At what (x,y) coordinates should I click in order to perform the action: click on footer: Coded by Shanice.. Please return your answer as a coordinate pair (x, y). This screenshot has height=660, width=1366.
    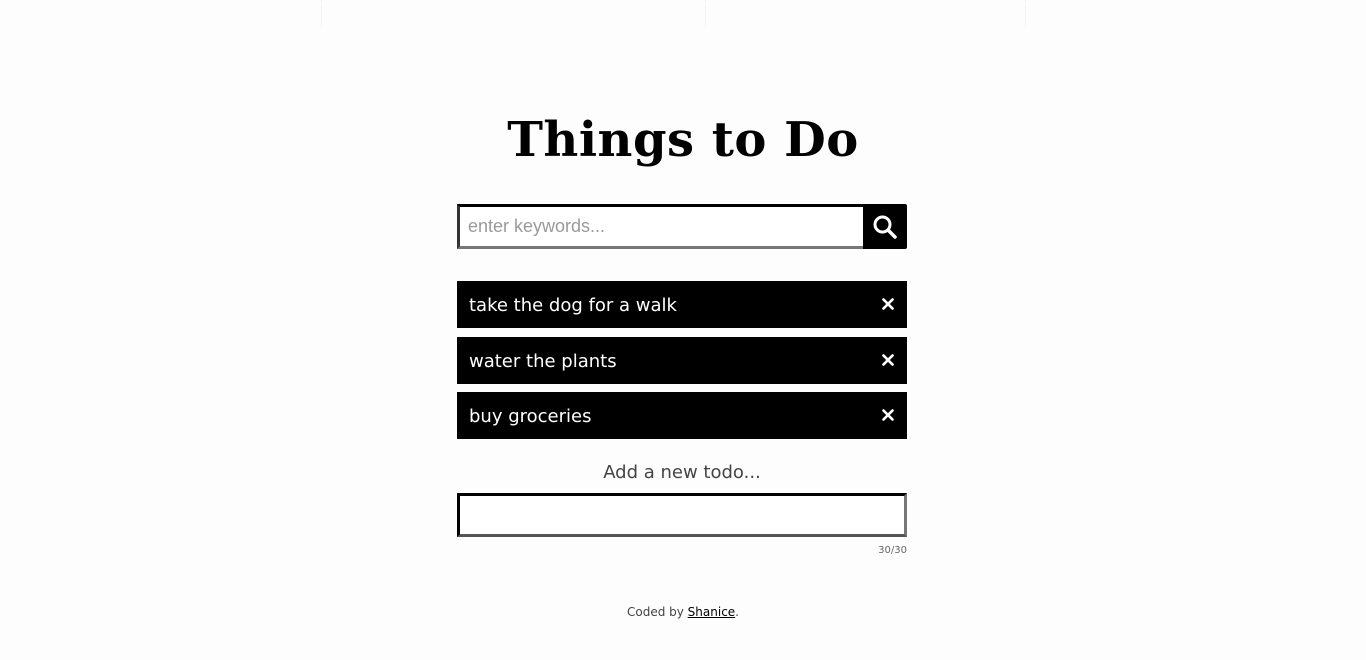
    Looking at the image, I should click on (683, 612).